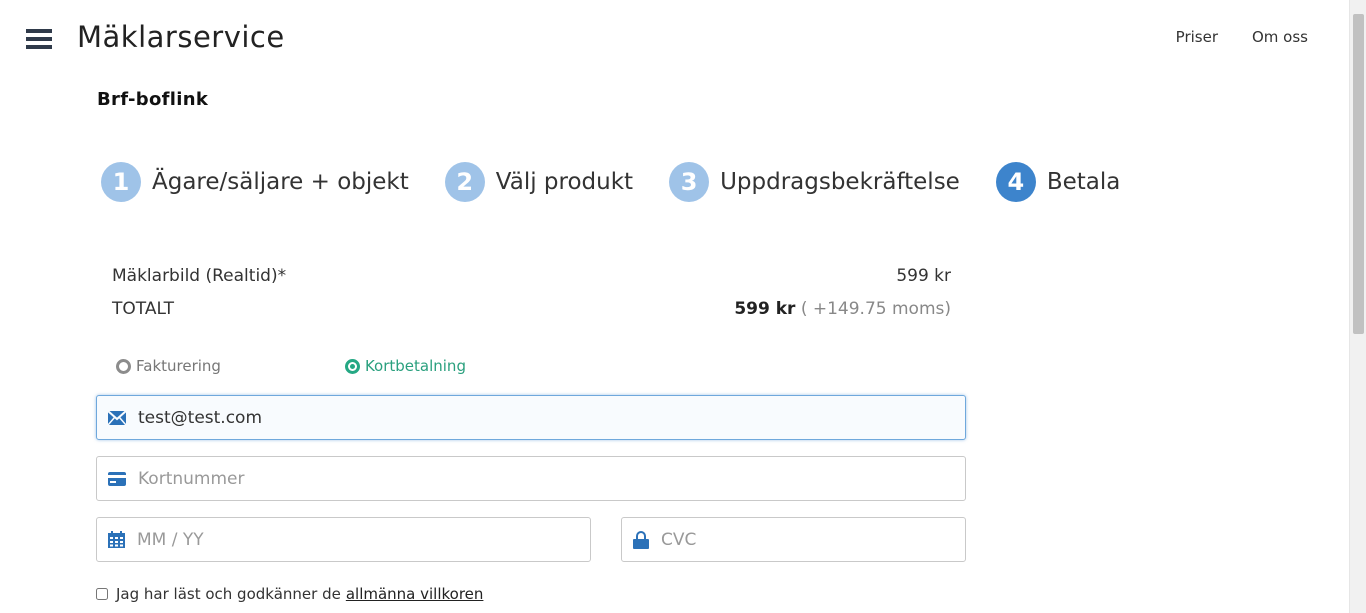 The image size is (1366, 613). Describe the element at coordinates (875, 309) in the screenshot. I see `vat-amount: ( +149.75 moms)` at that location.